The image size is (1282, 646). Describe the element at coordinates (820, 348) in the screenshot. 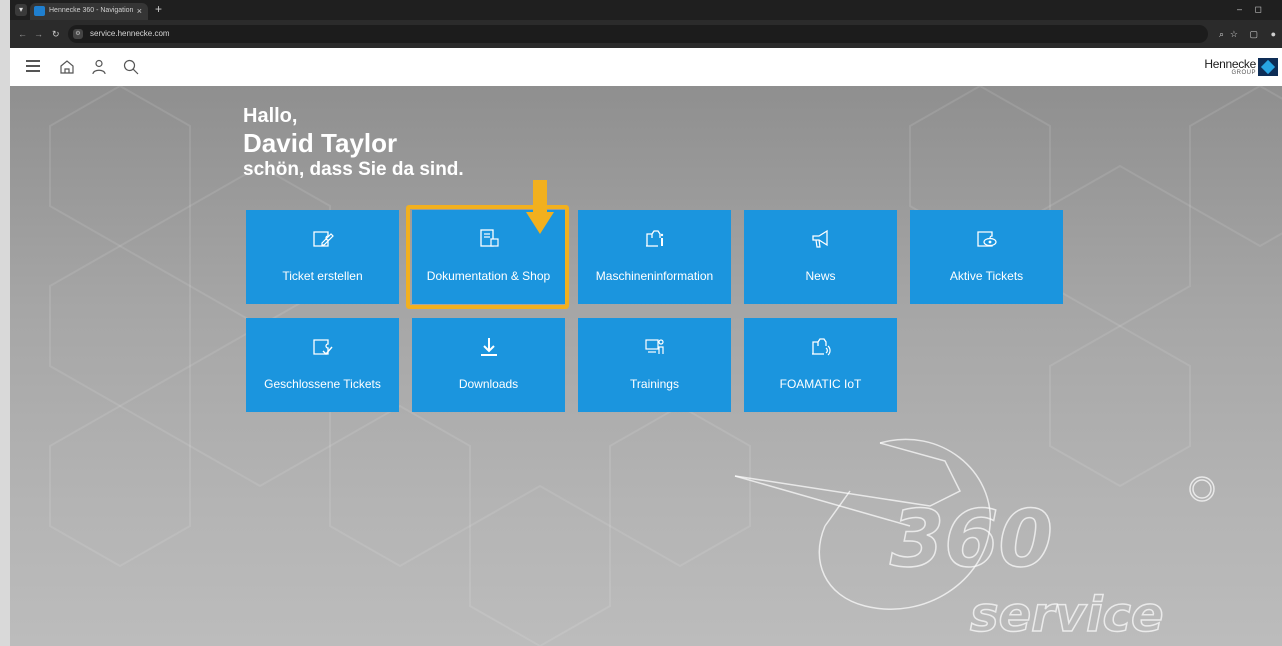

I see `iot-machine-icon` at that location.